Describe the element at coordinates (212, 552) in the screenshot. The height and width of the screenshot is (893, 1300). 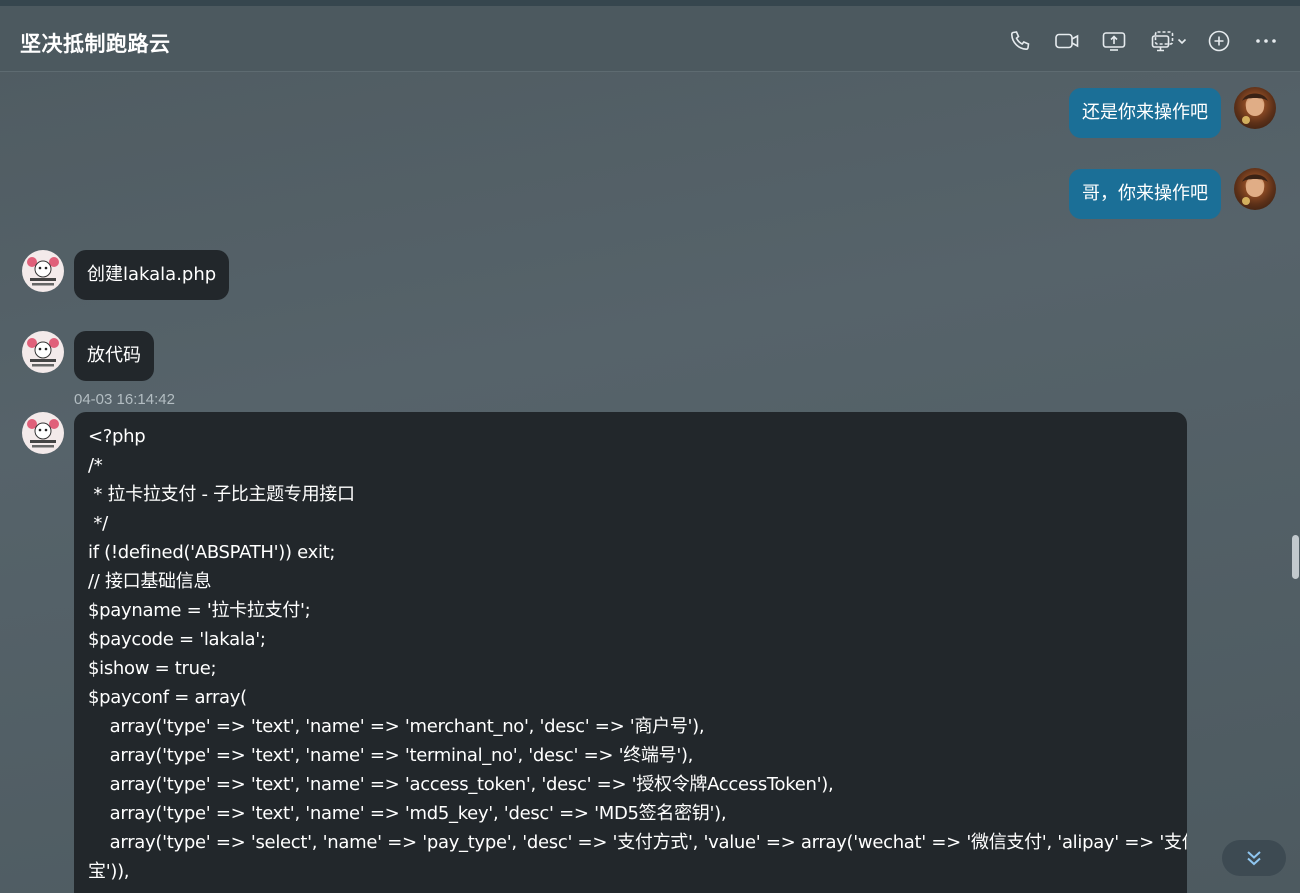
I see `code-line: if (!defined('ABSPATH')) exit;` at that location.